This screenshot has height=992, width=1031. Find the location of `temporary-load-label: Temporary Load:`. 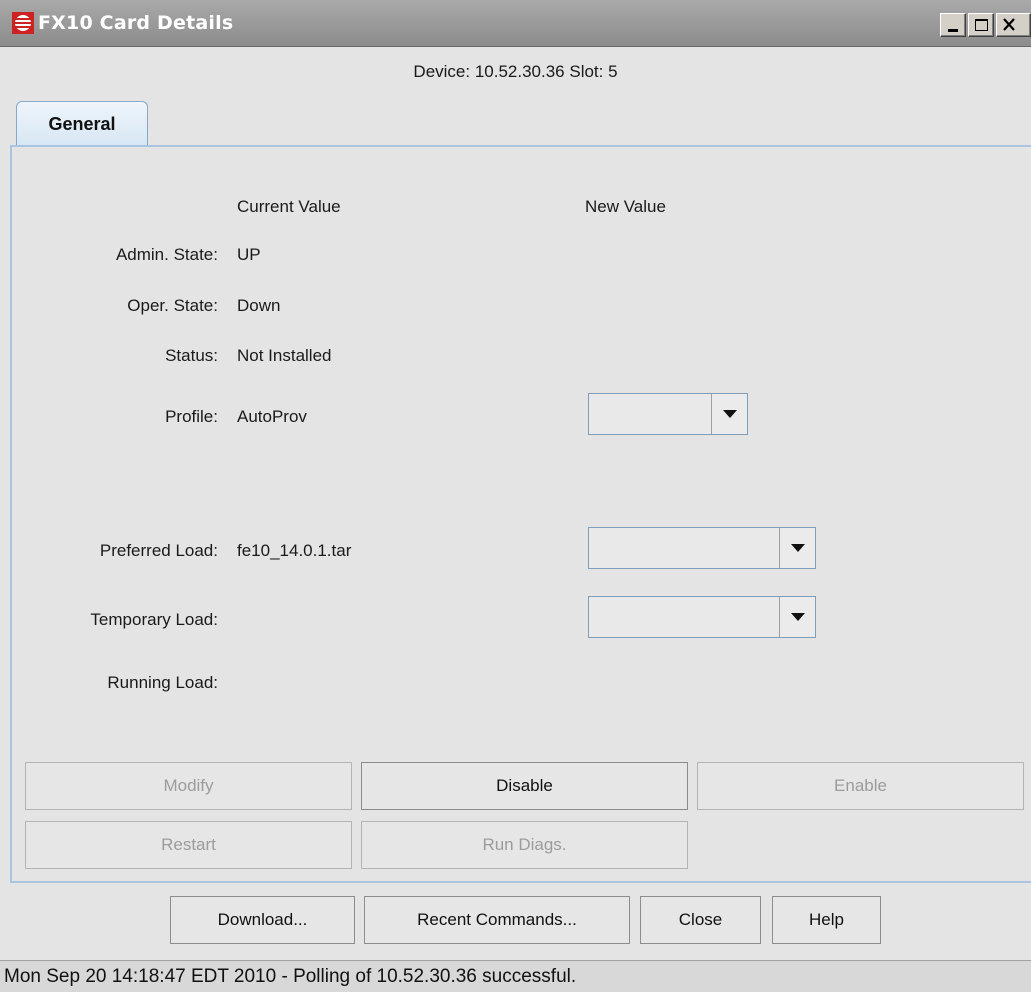

temporary-load-label: Temporary Load: is located at coordinates (154, 619).